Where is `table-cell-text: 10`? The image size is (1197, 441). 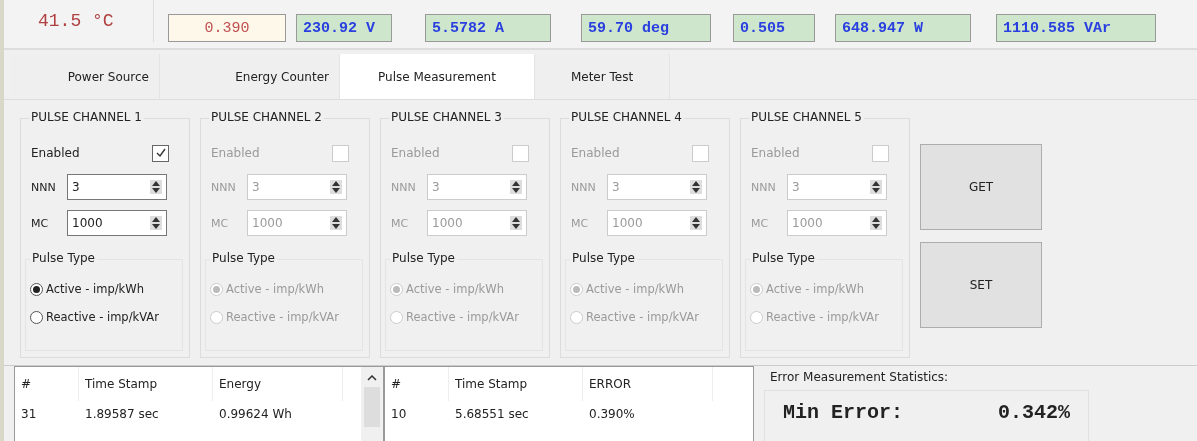
table-cell-text: 10 is located at coordinates (399, 414).